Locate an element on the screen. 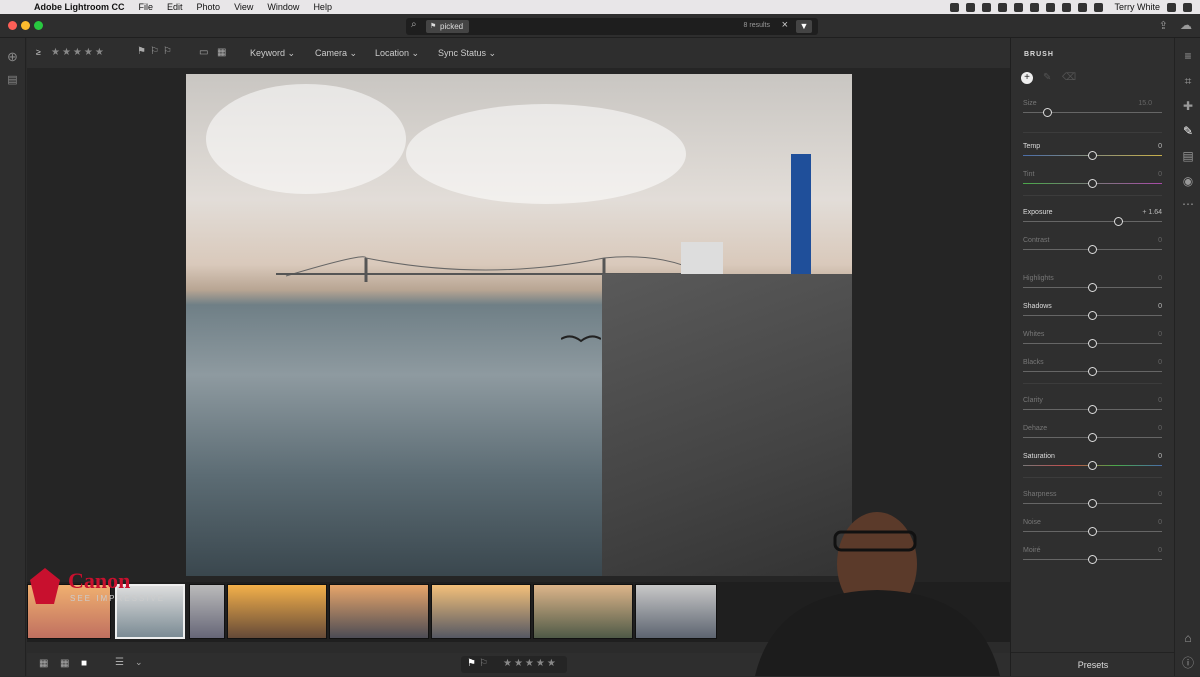  search-field: ⌕ ⚑ picked 8 results × ▼ is located at coordinates (612, 26).